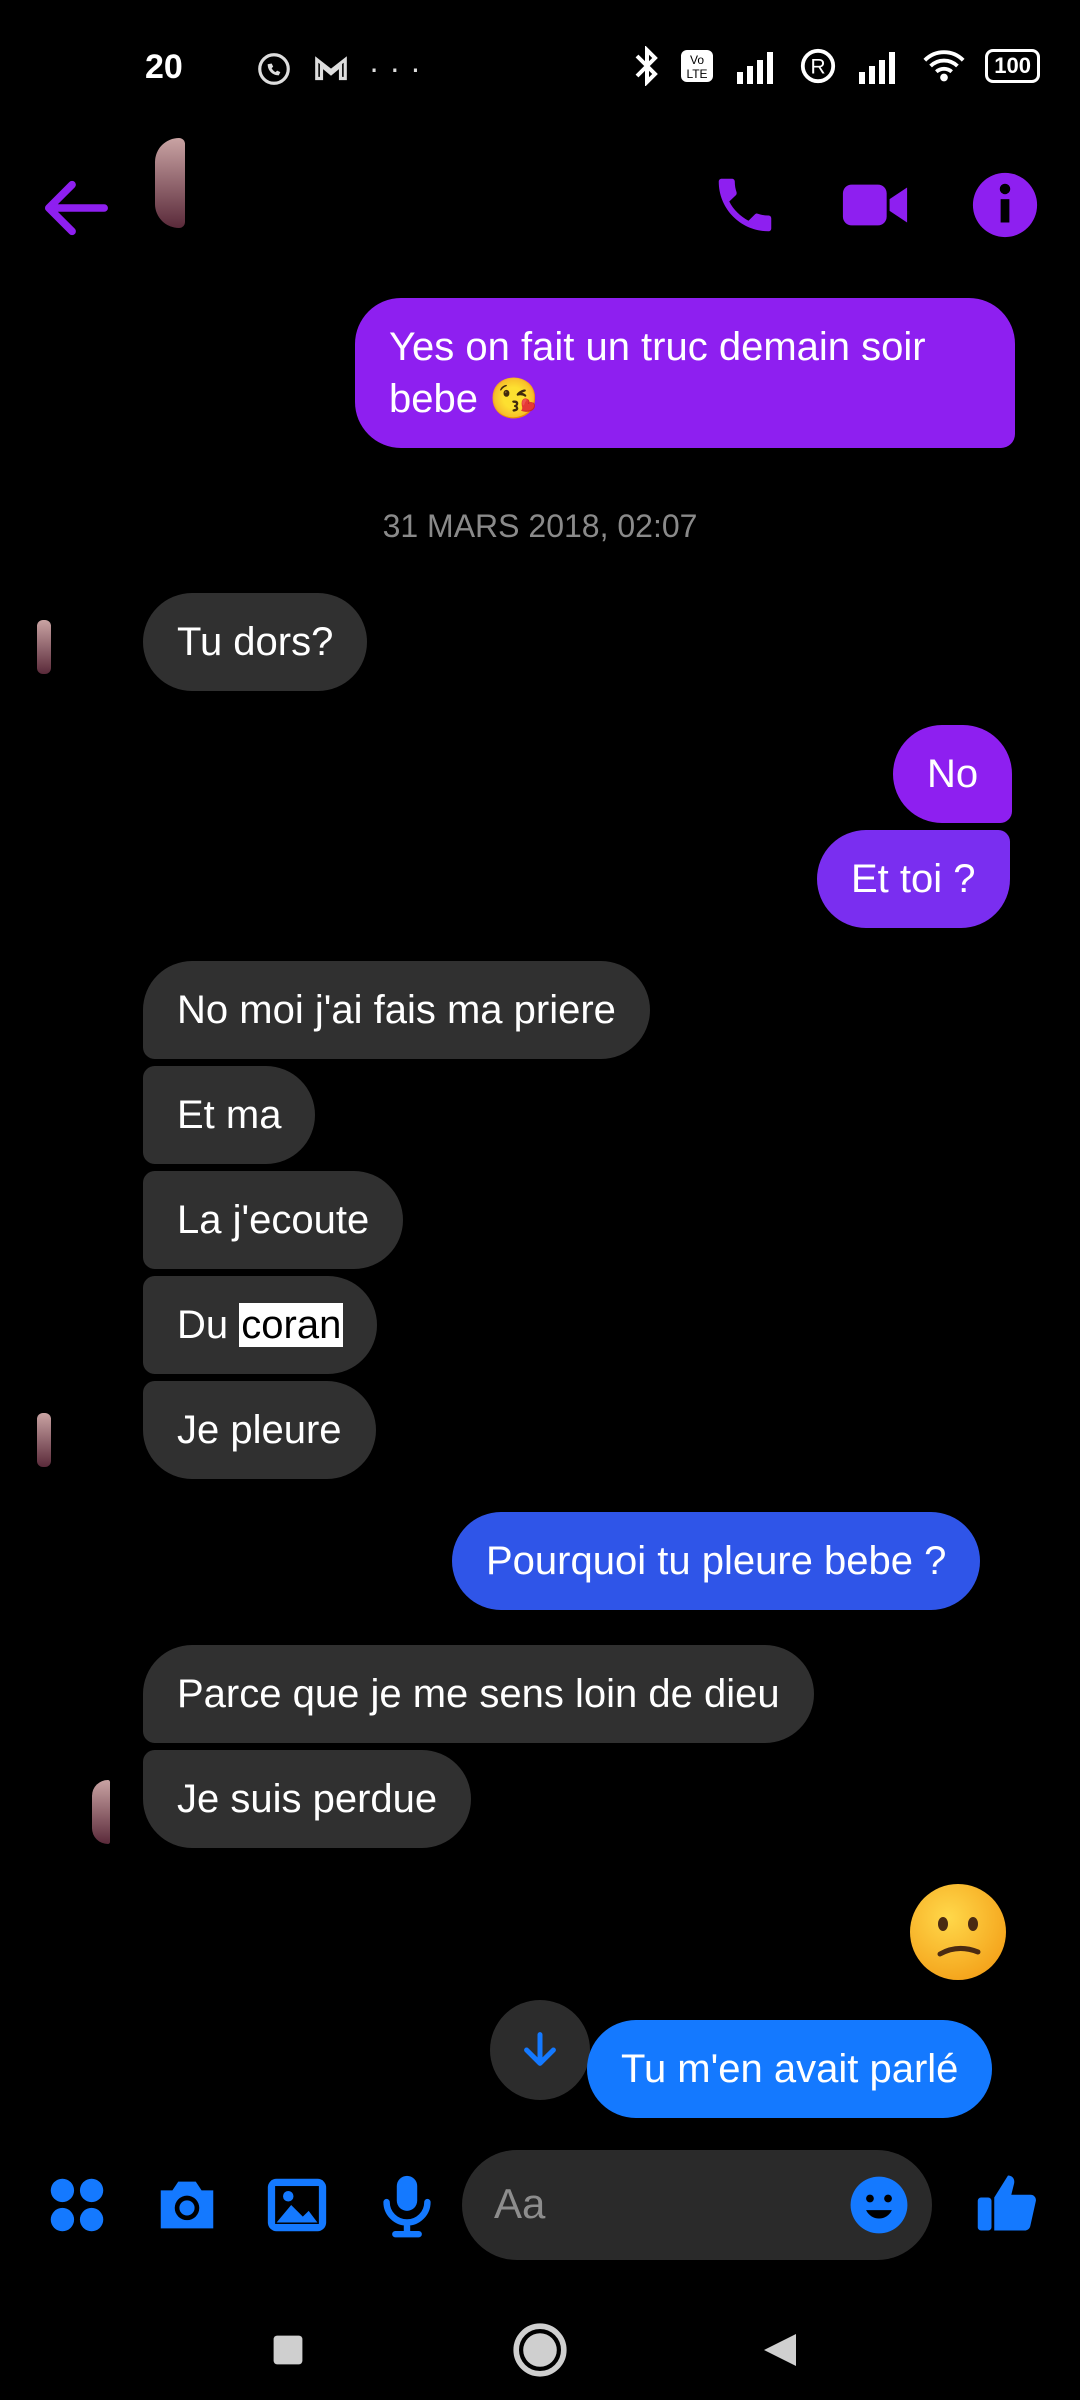 This screenshot has width=1080, height=2400. Describe the element at coordinates (288, 2350) in the screenshot. I see `recents-icon` at that location.